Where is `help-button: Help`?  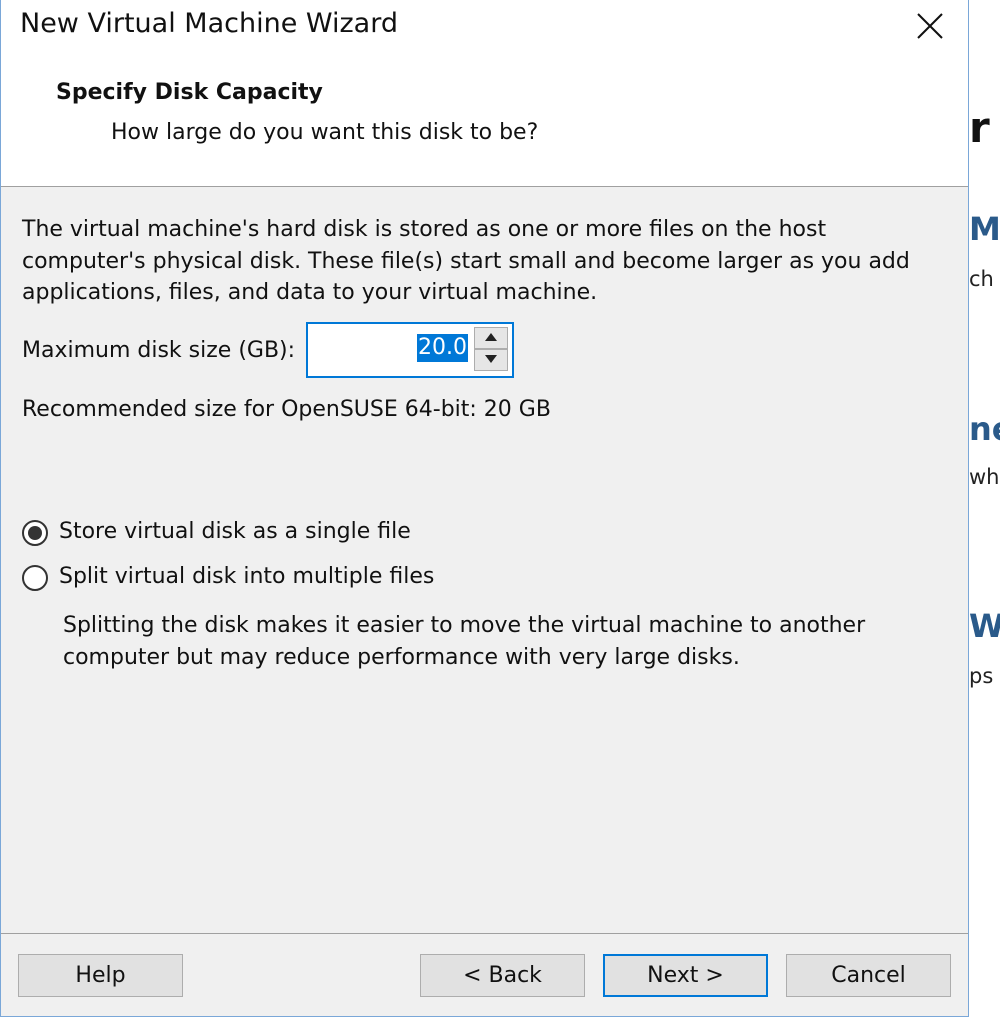 help-button: Help is located at coordinates (100, 975).